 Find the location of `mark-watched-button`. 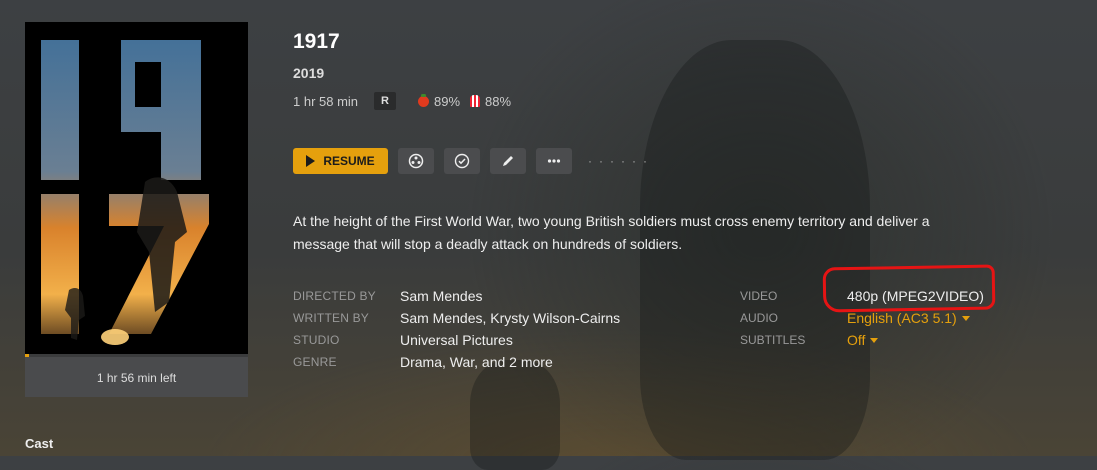

mark-watched-button is located at coordinates (462, 161).